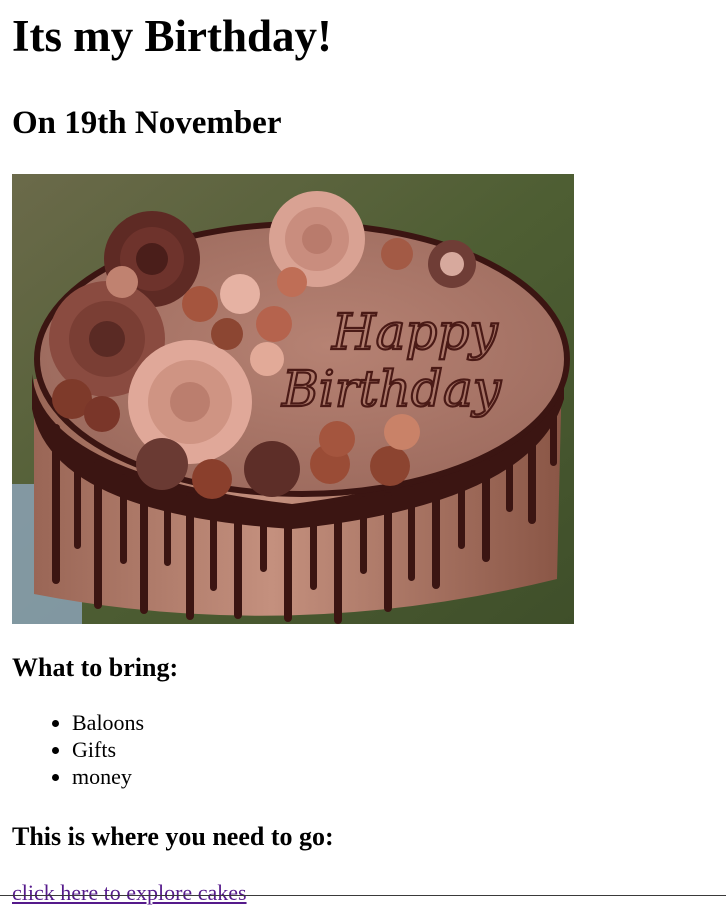 The width and height of the screenshot is (726, 906). I want to click on bottom-divider, so click(363, 895).